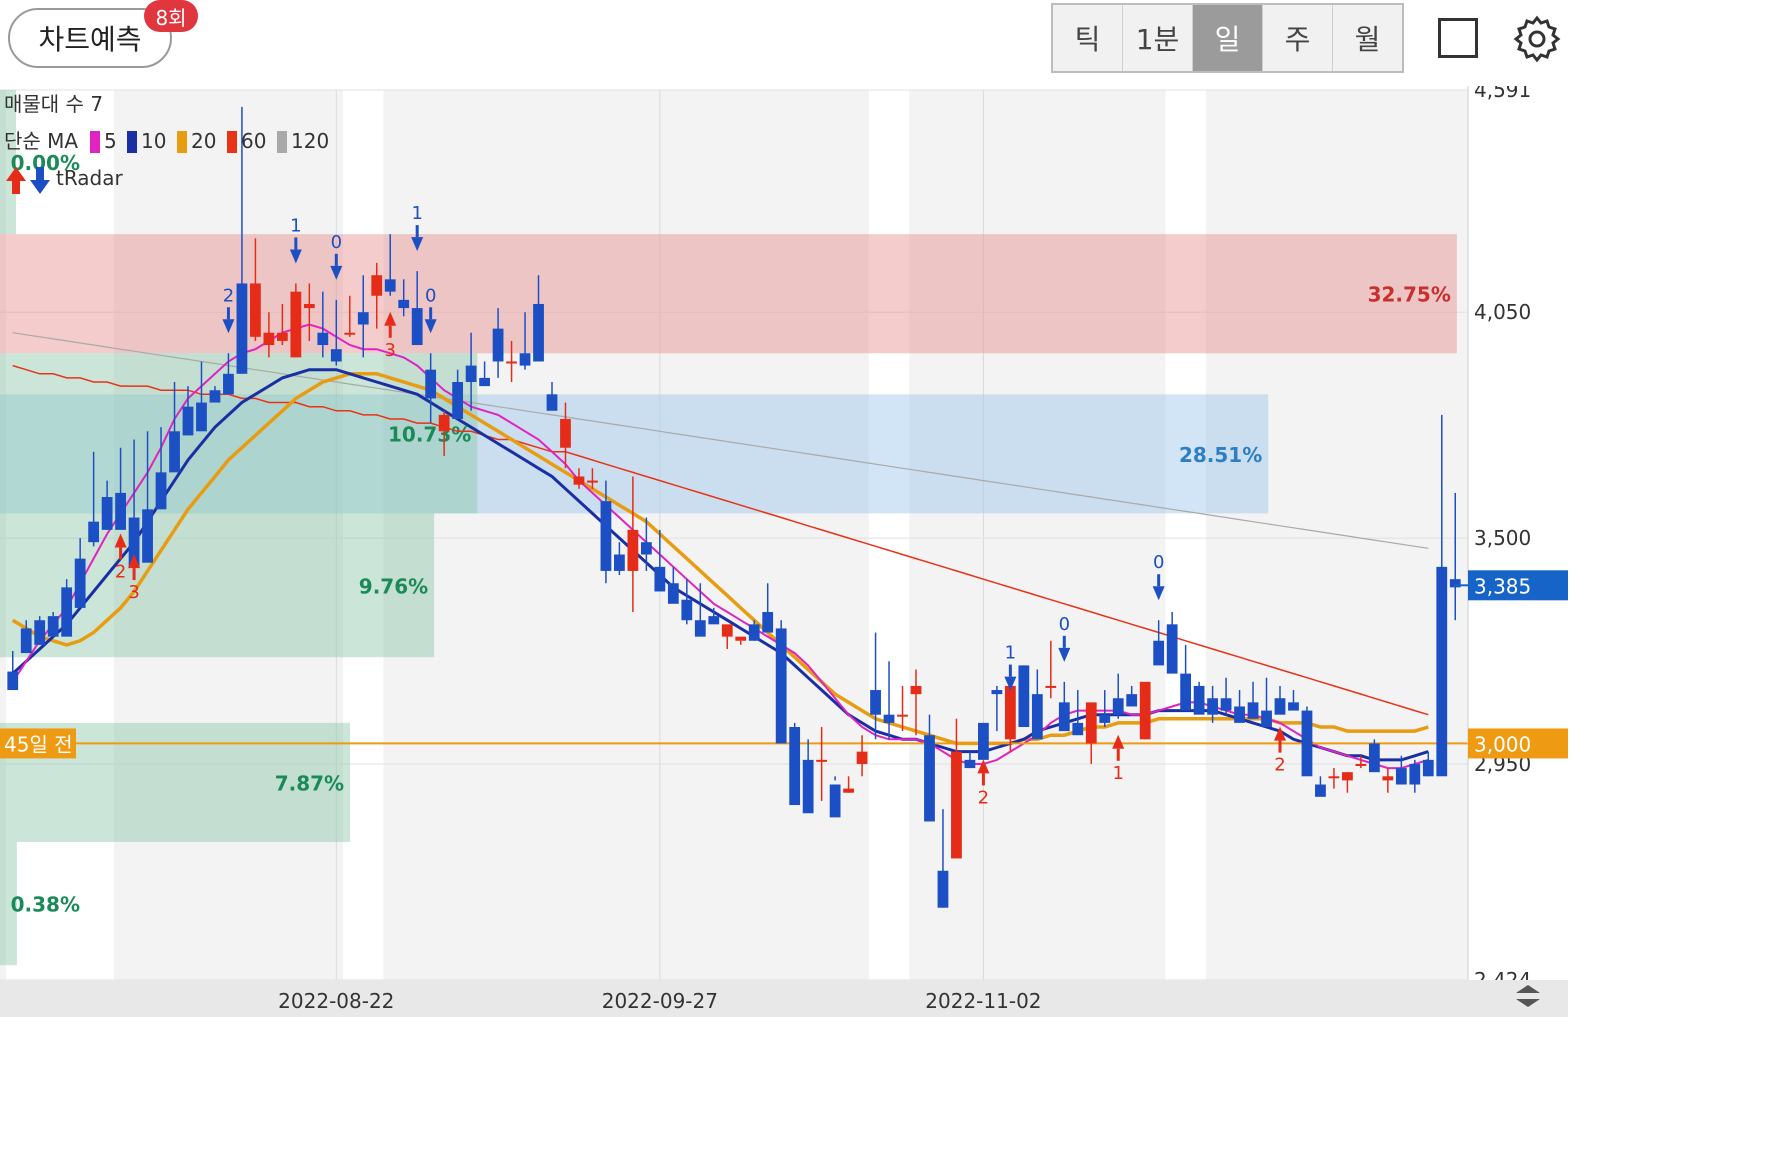  Describe the element at coordinates (784, 43) in the screenshot. I see `top-toolbar: 차트예측 8회 틱 1분 일 주 월` at that location.